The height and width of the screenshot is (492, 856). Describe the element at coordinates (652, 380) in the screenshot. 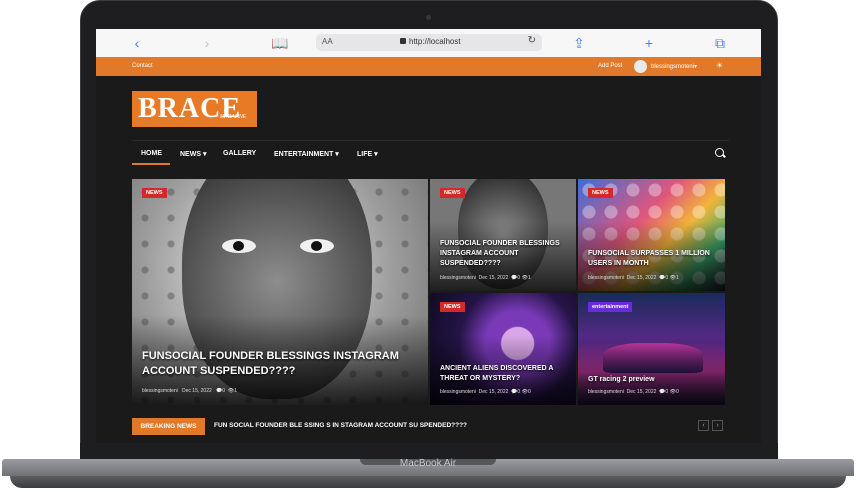

I see `post-title: GT racing 2 preview` at that location.